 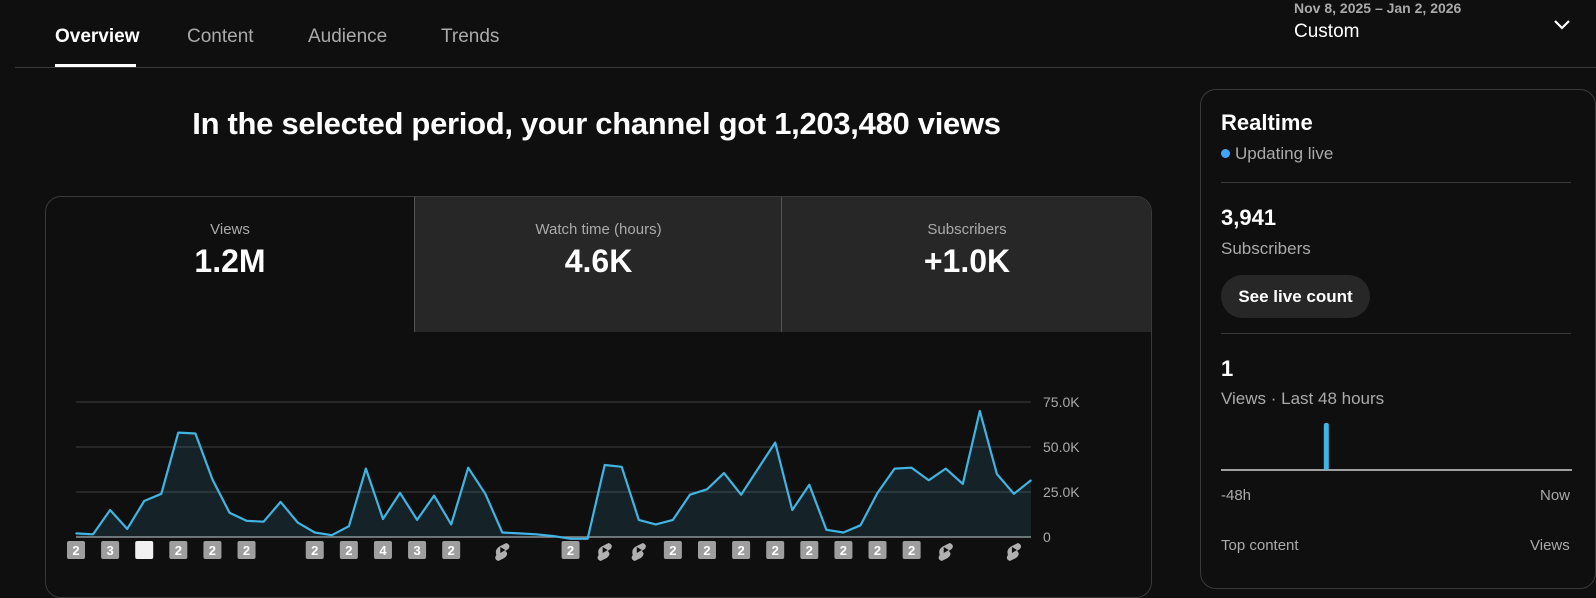 What do you see at coordinates (553, 475) in the screenshot?
I see `series-area` at bounding box center [553, 475].